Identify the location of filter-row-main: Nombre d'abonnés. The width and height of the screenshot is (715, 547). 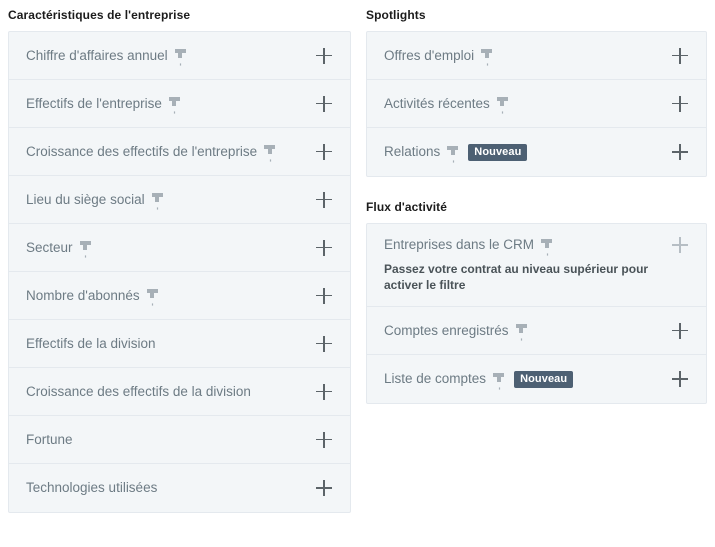
(179, 296).